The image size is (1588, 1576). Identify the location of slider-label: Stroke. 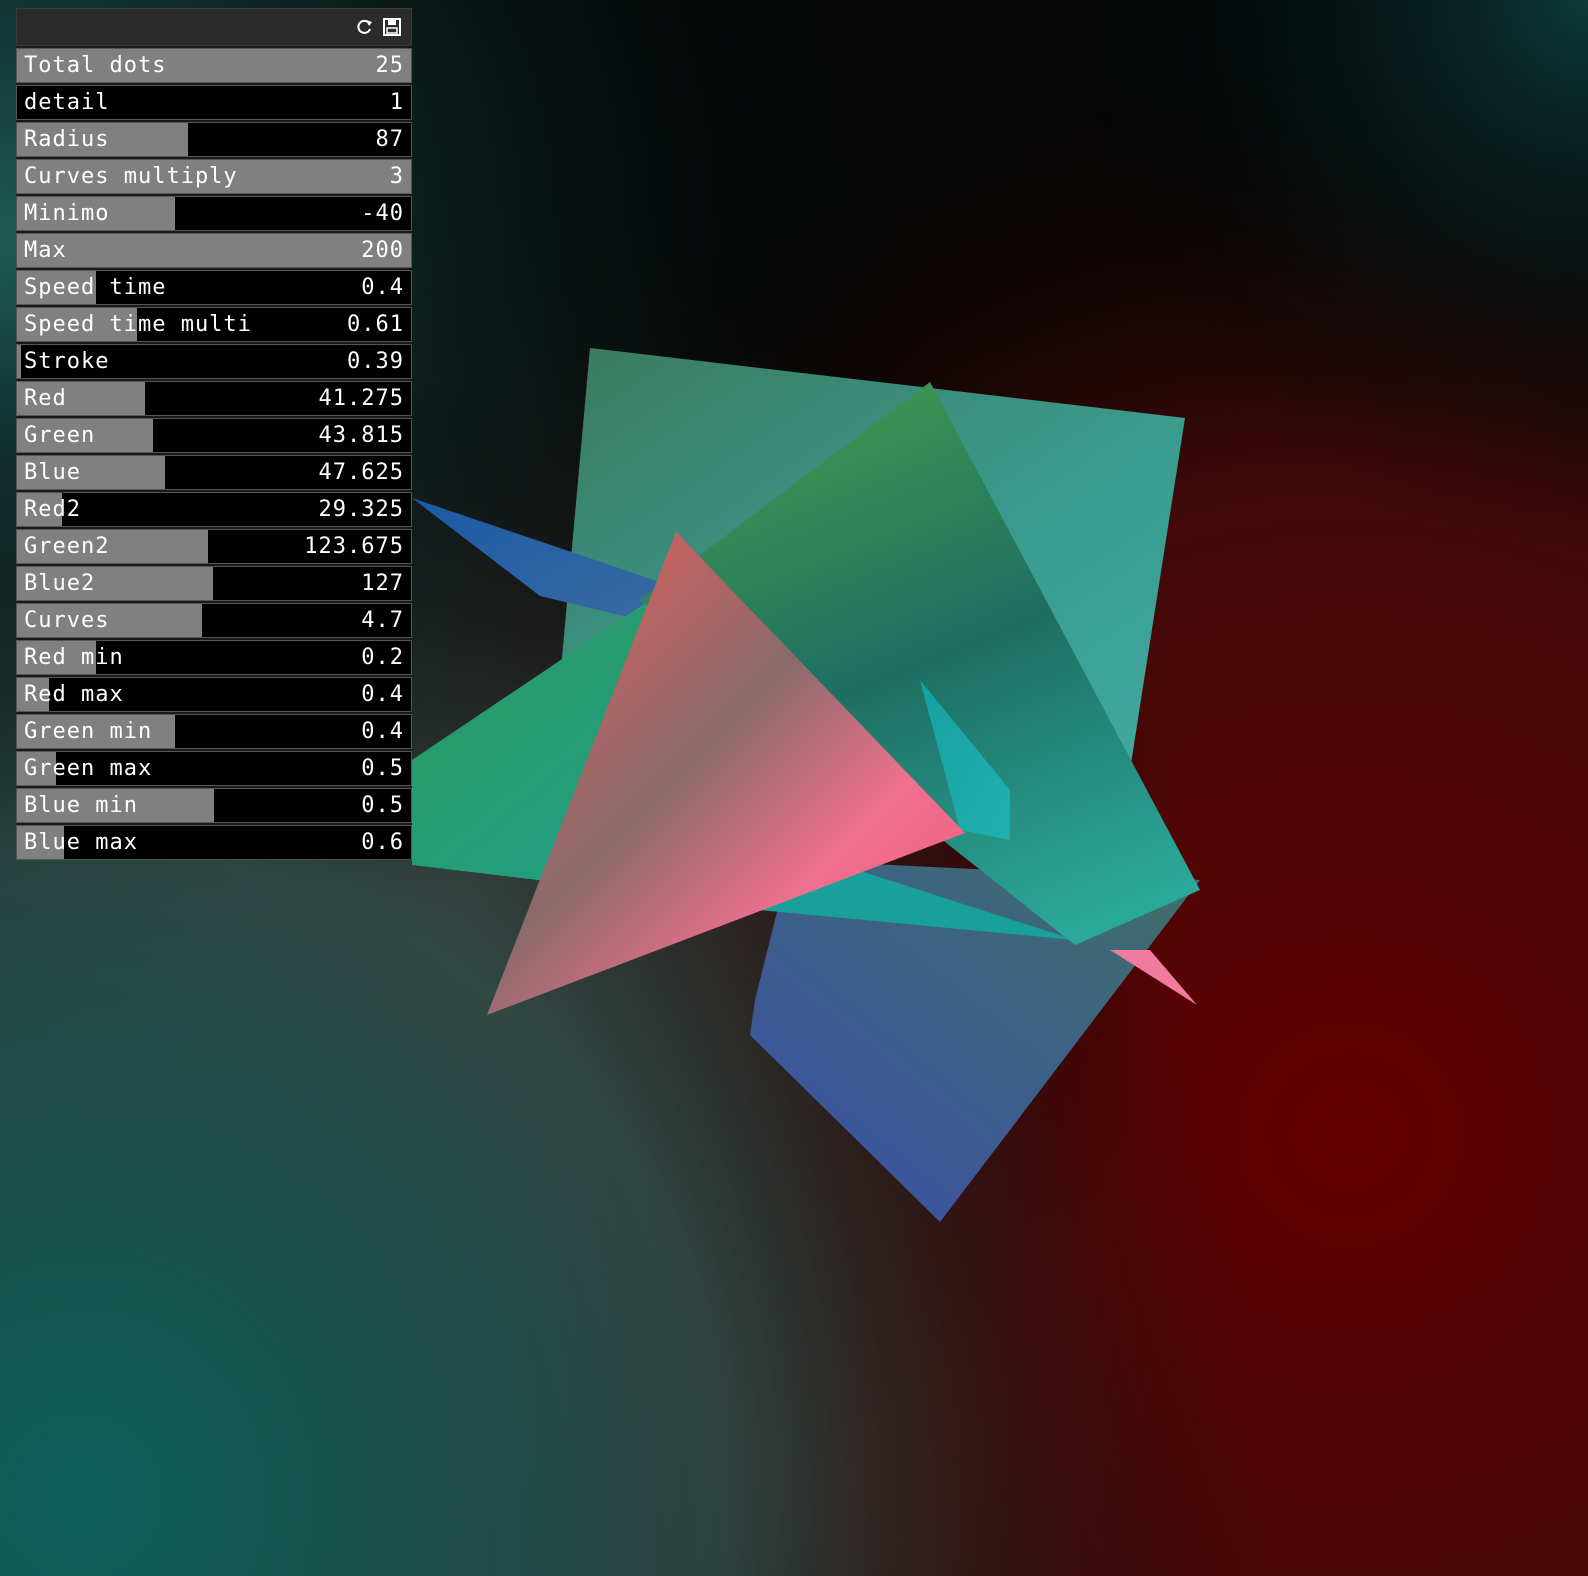
(67, 361).